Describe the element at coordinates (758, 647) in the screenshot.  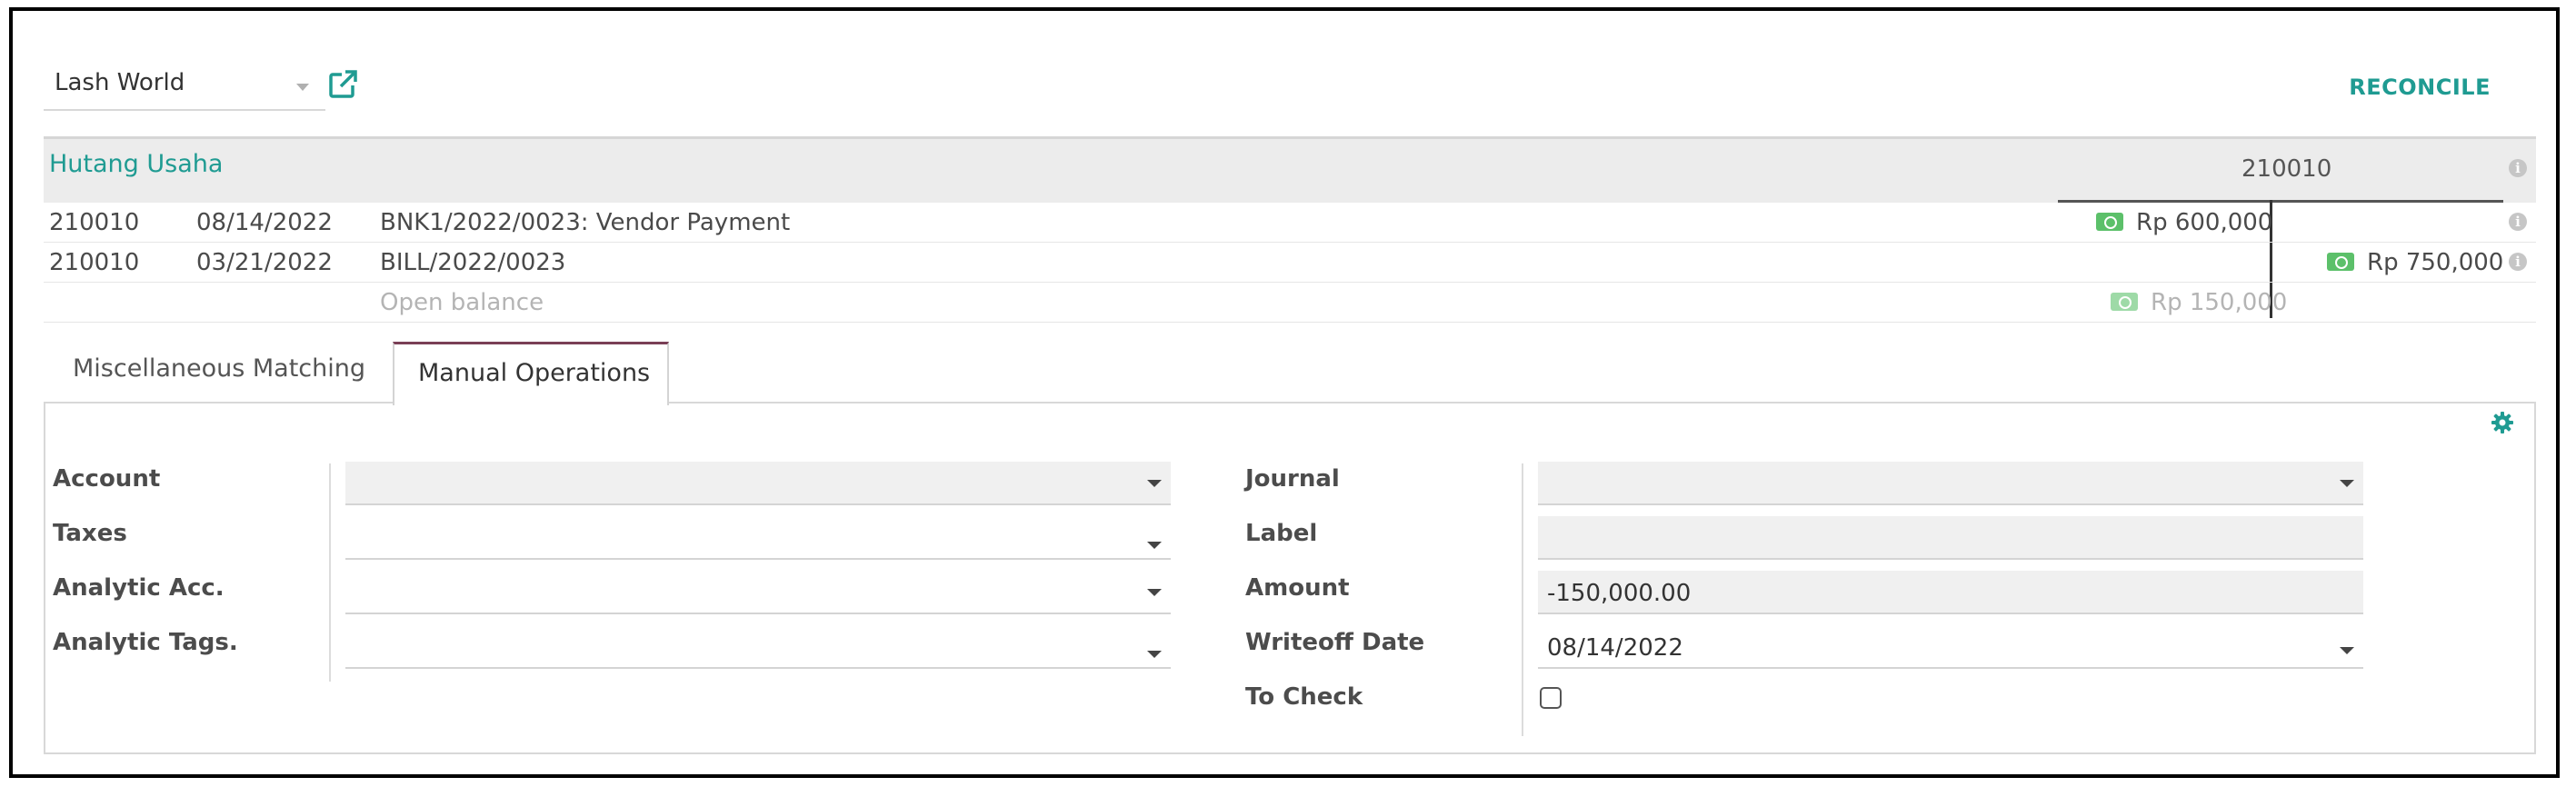
I see `analytic-tags-select` at that location.